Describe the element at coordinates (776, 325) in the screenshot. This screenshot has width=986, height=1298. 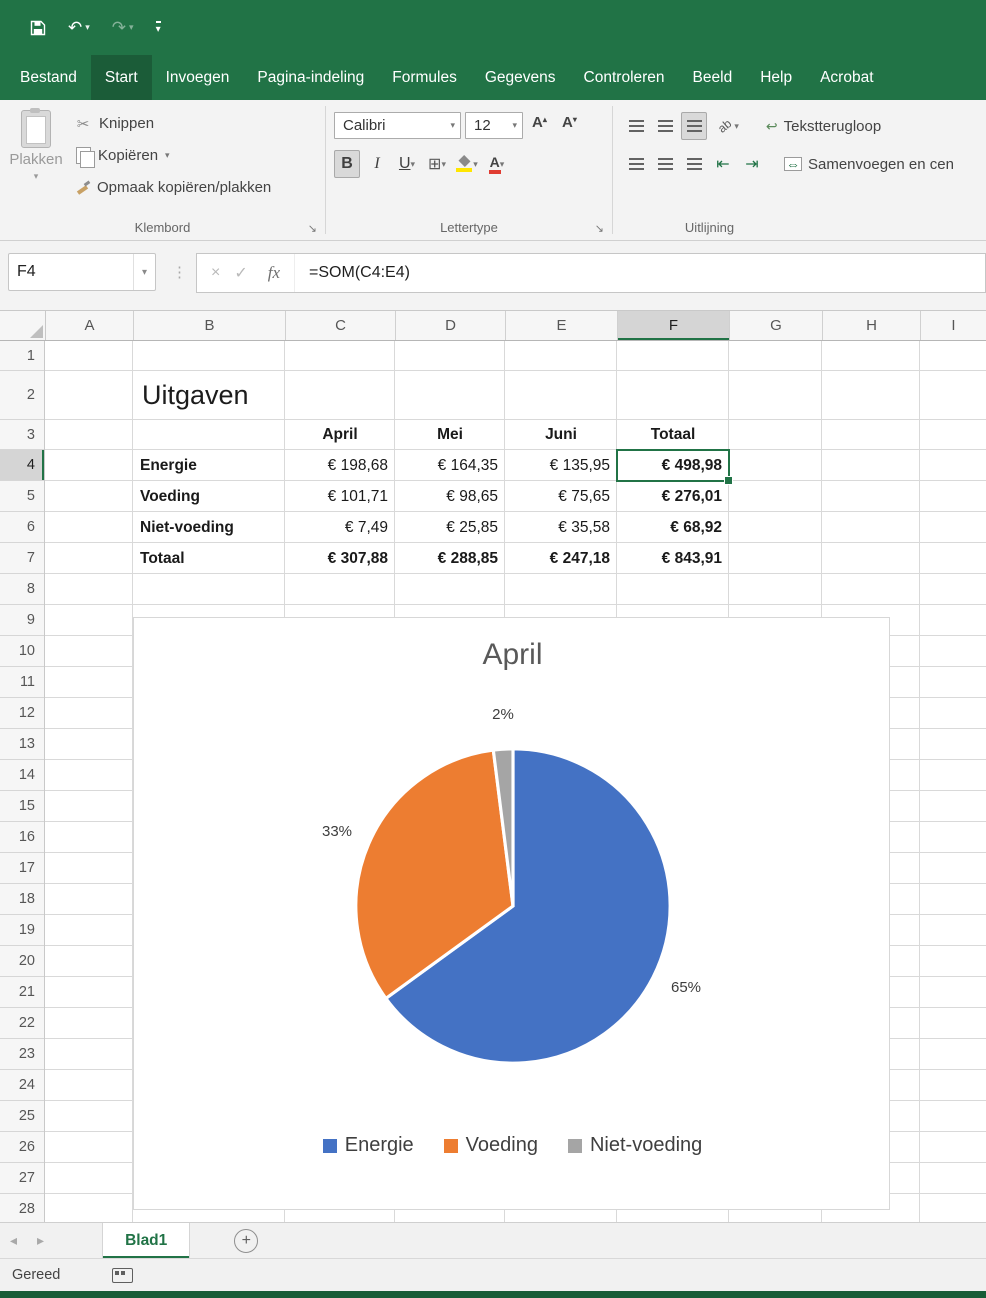
I see `column-header-G: G` at that location.